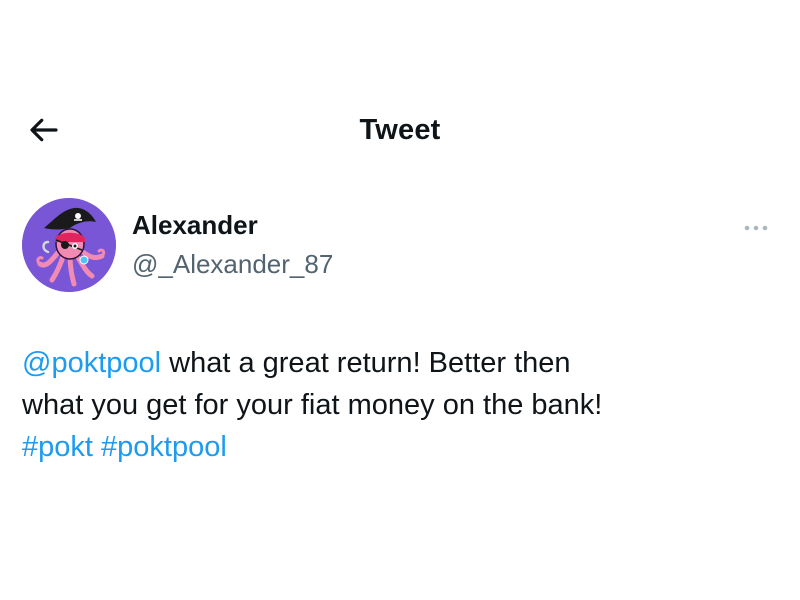  Describe the element at coordinates (57, 447) in the screenshot. I see `hashtag-link-pokt: #pokt` at that location.